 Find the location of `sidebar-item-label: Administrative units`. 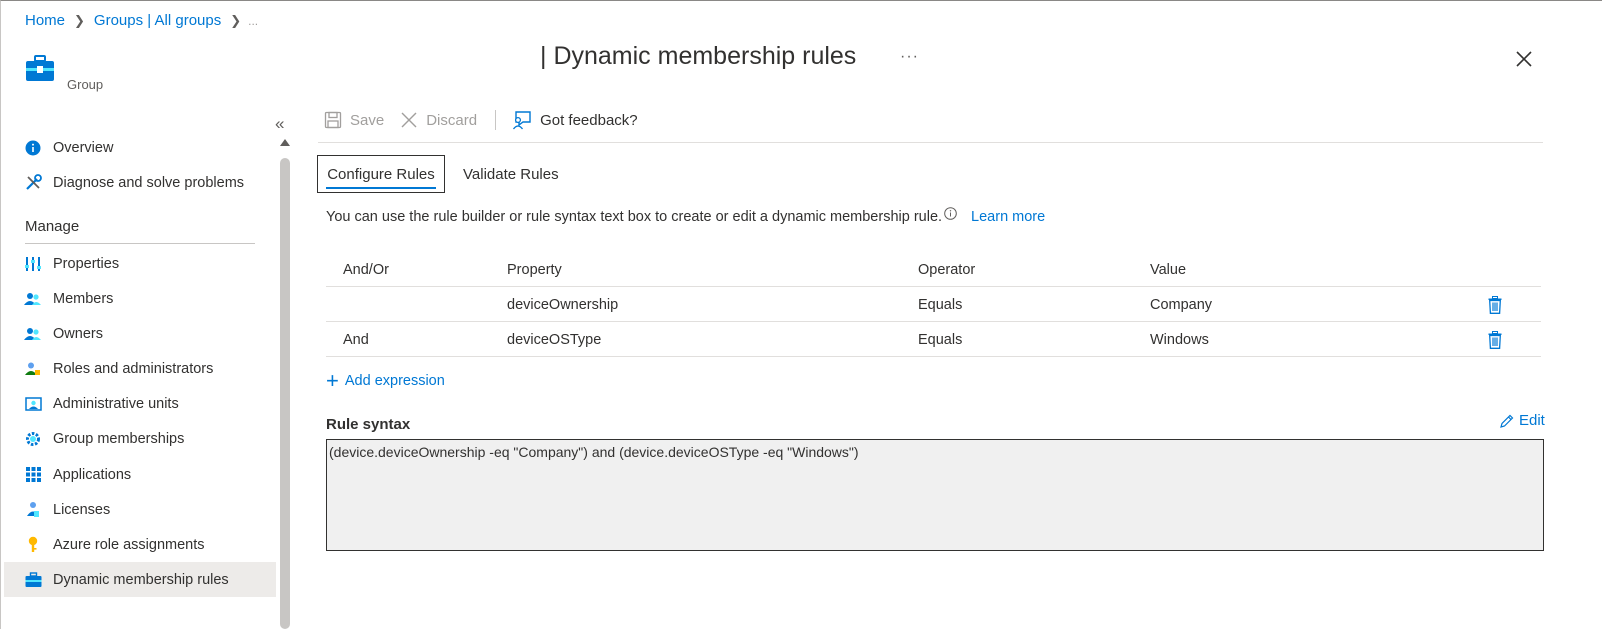

sidebar-item-label: Administrative units is located at coordinates (116, 403).